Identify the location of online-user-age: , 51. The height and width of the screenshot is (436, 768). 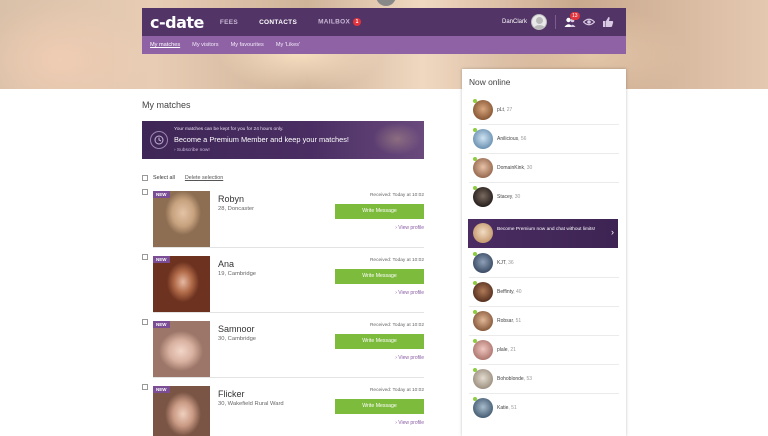
(517, 321).